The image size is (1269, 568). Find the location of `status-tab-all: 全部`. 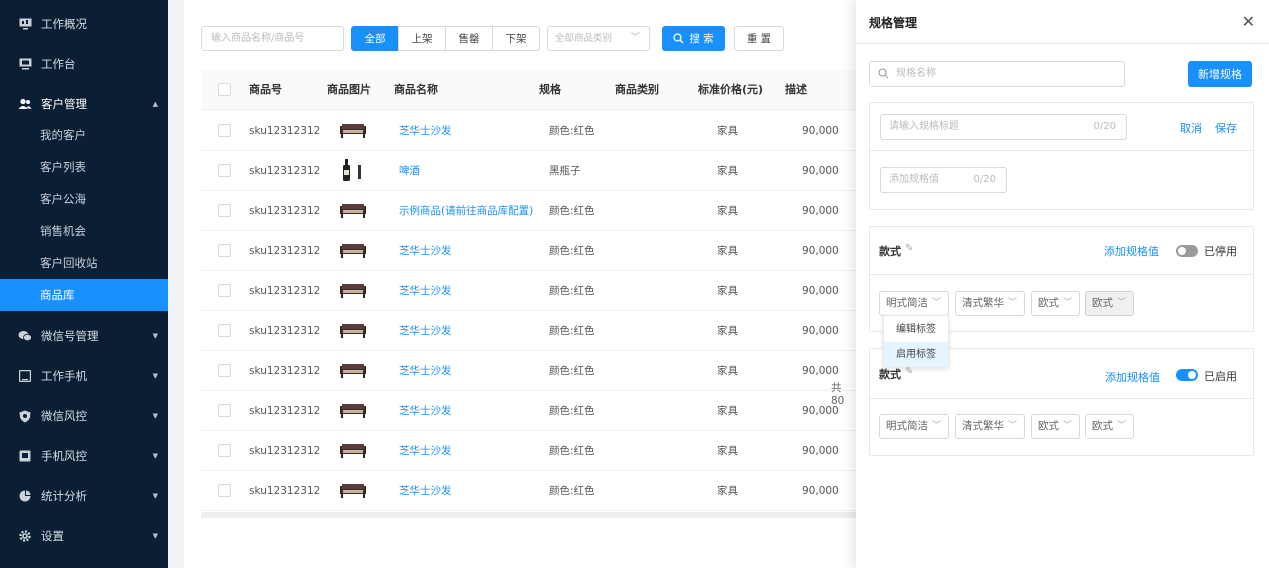

status-tab-all: 全部 is located at coordinates (375, 38).